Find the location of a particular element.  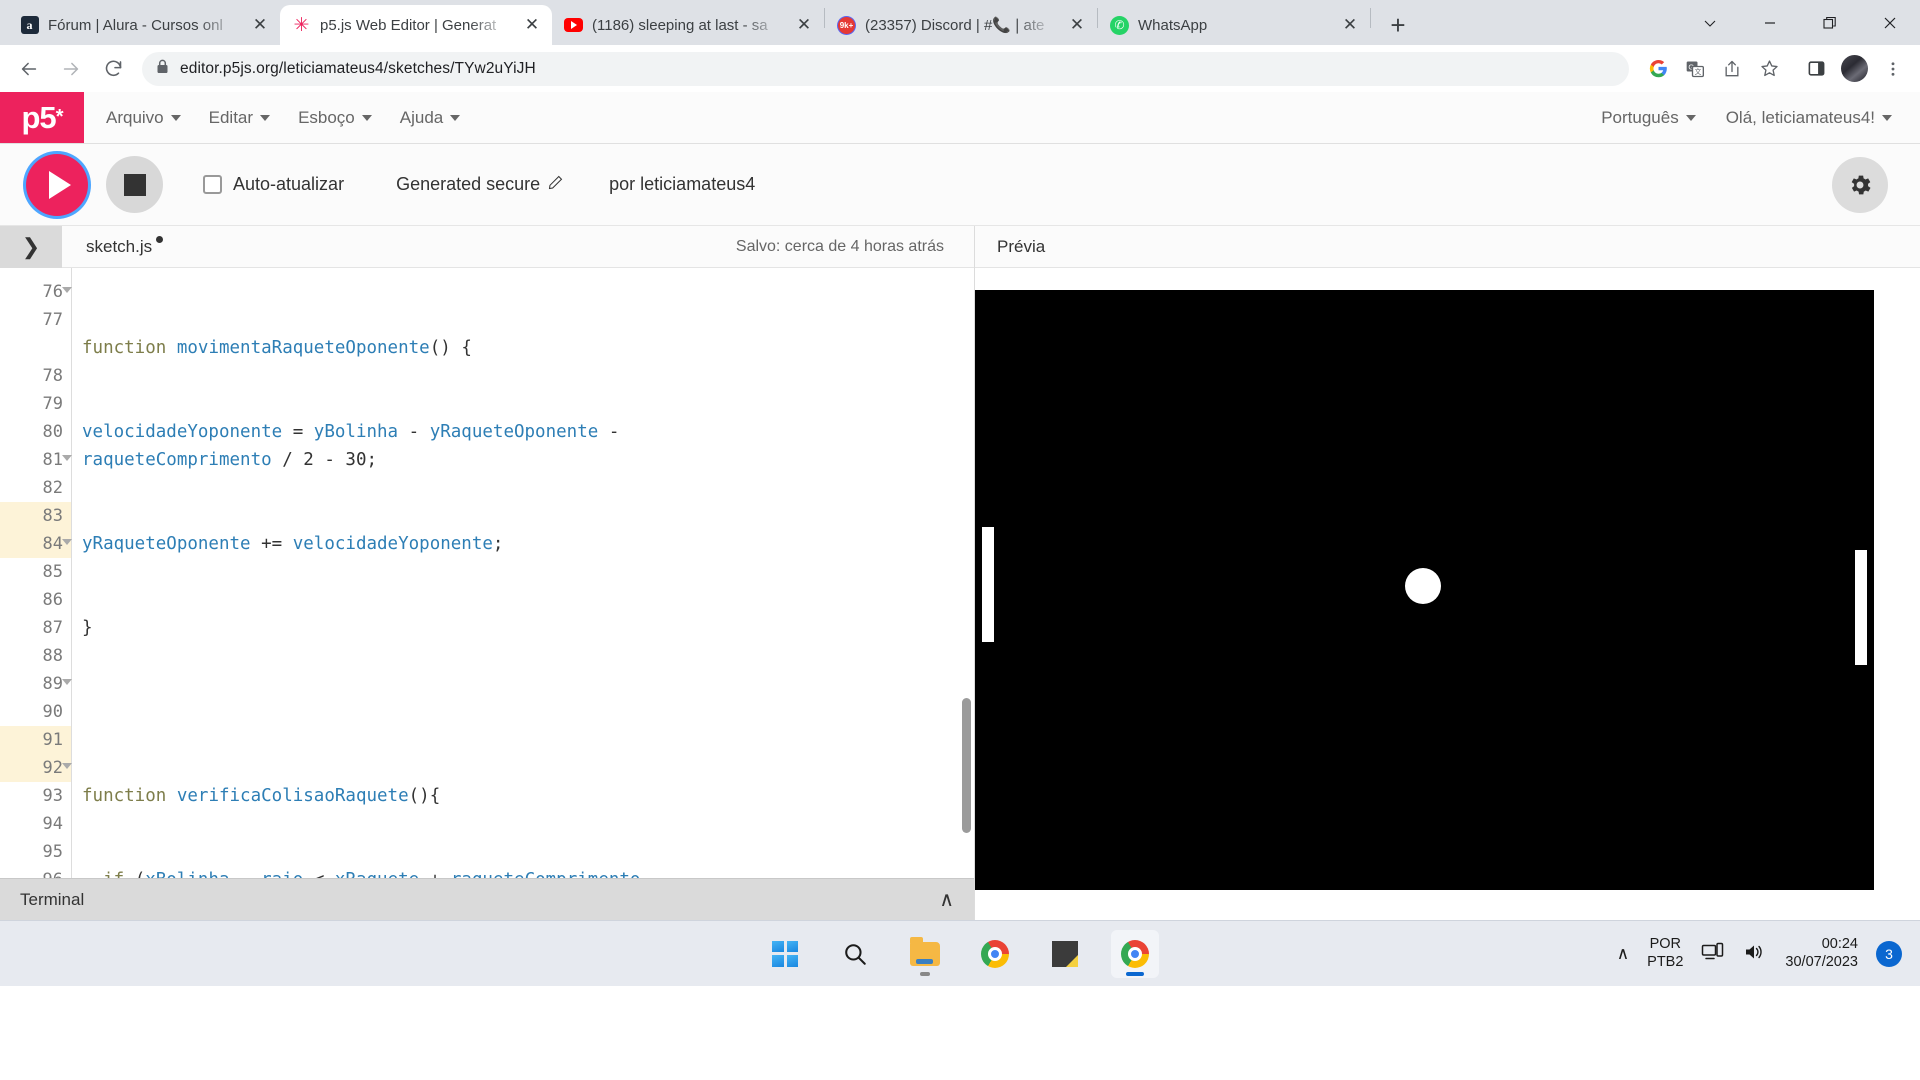

language-selector: Português is located at coordinates (1648, 118).